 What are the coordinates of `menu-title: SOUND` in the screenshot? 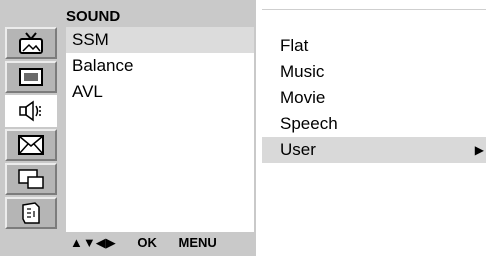 It's located at (93, 16).